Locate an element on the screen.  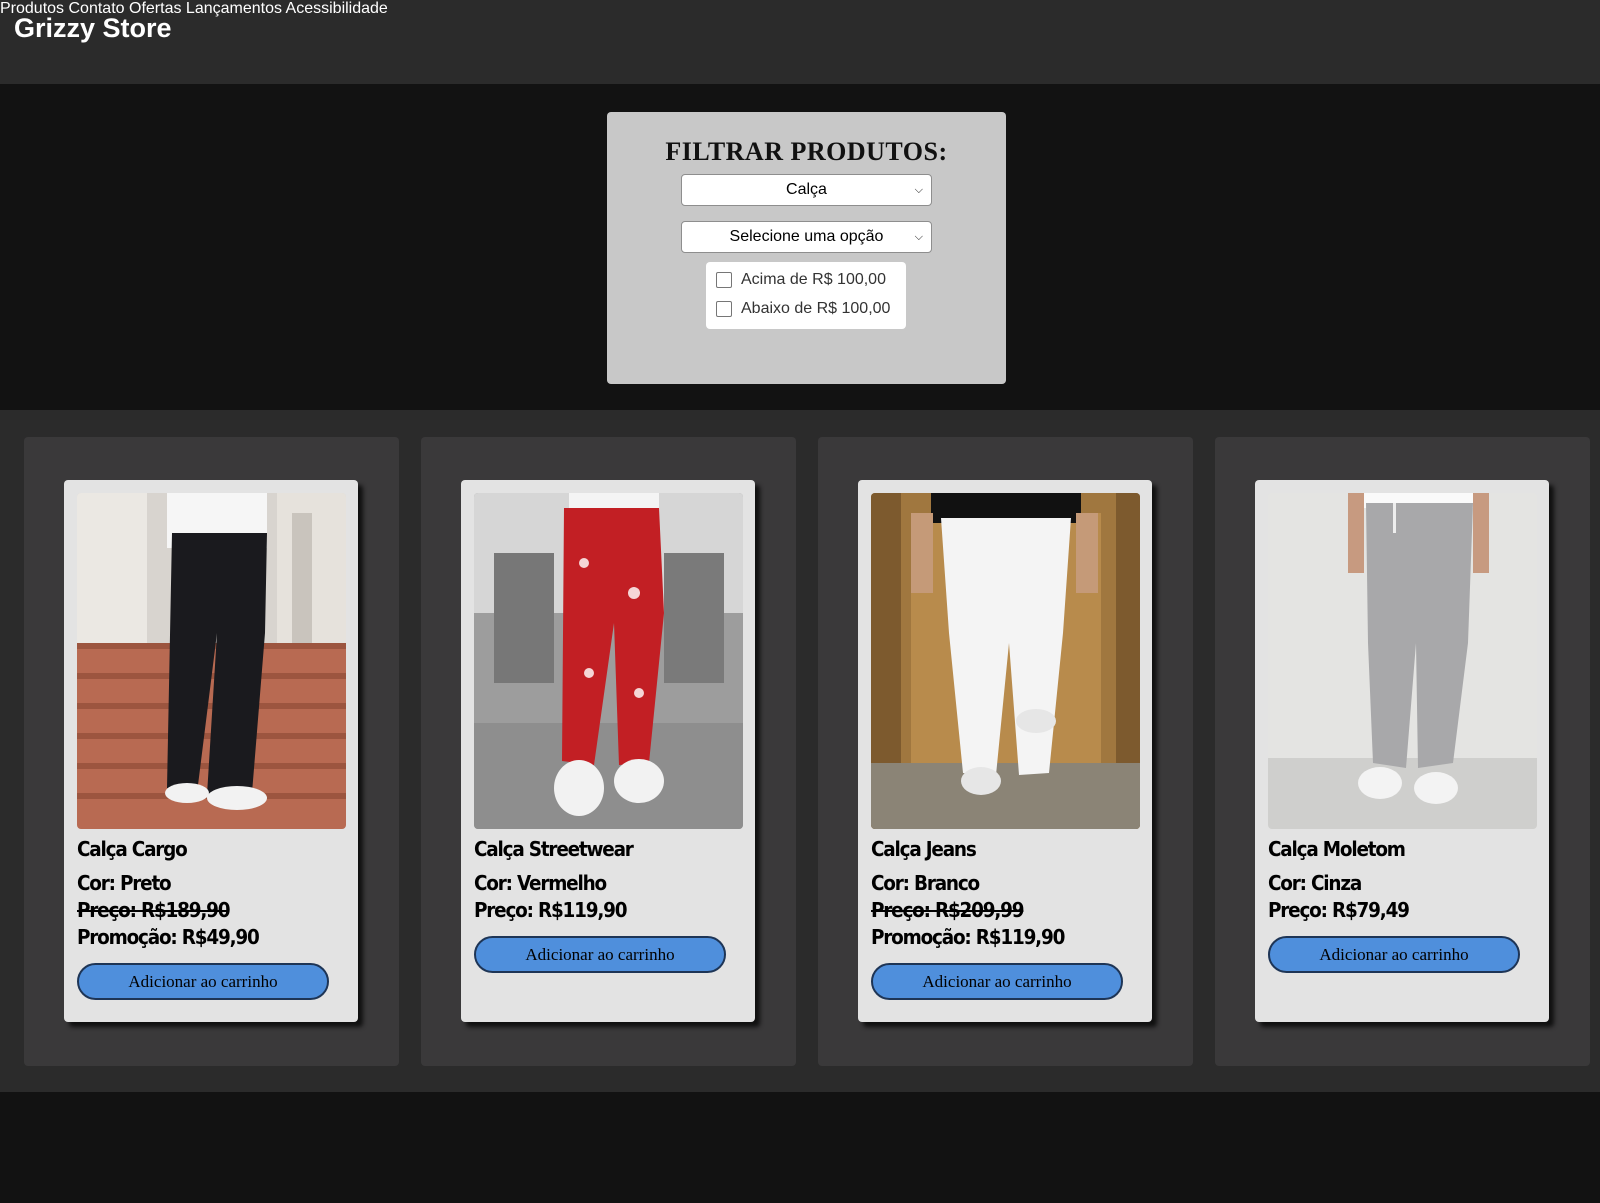
option-select: Selecione uma opção ⌵ is located at coordinates (806, 237).